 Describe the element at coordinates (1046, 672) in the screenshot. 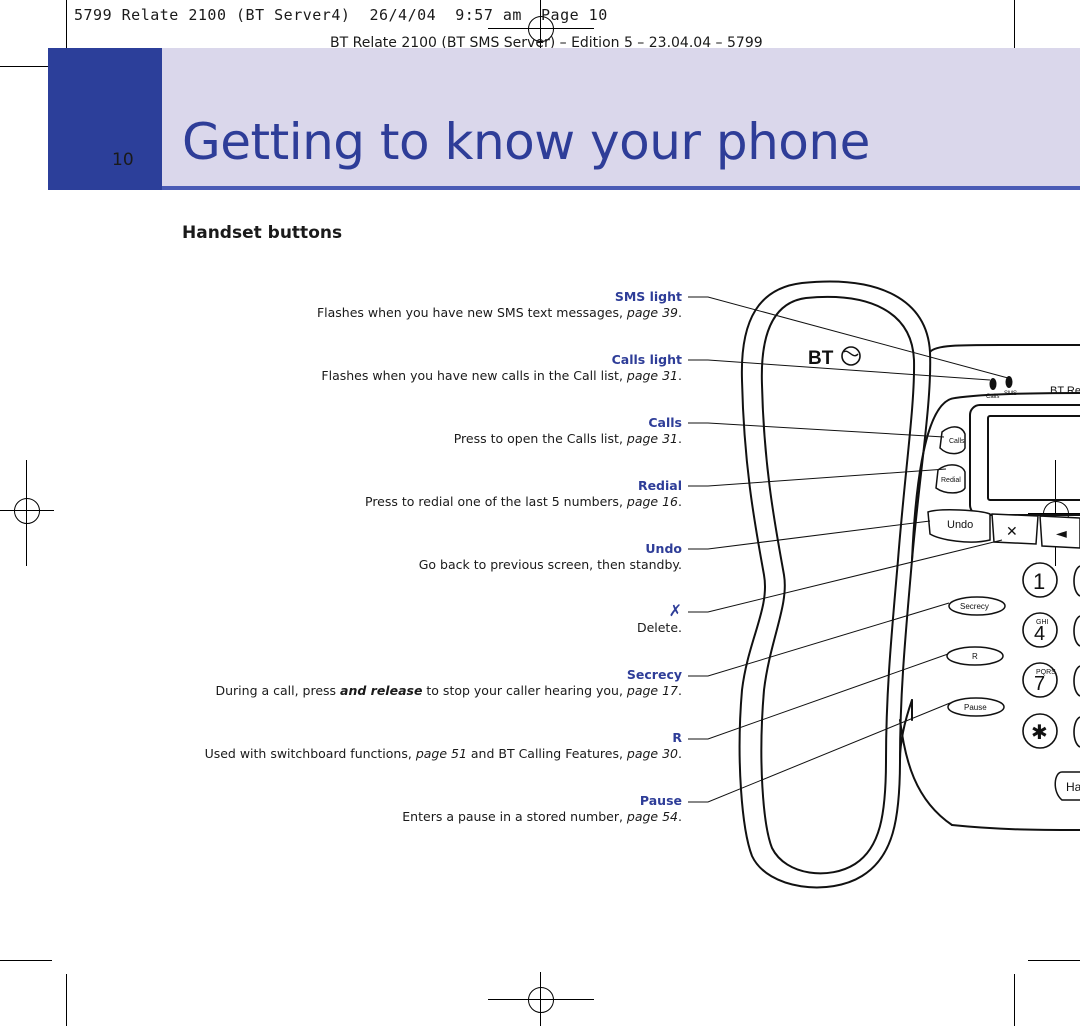

I see `svg-text: PQRS` at that location.